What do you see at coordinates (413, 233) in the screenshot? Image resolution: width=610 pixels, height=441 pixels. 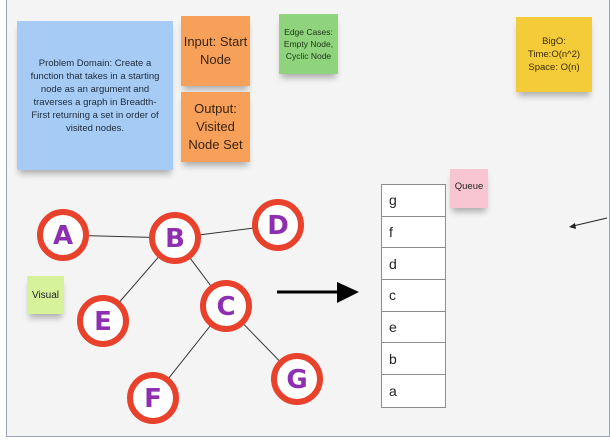 I see `queue-cell: f` at bounding box center [413, 233].